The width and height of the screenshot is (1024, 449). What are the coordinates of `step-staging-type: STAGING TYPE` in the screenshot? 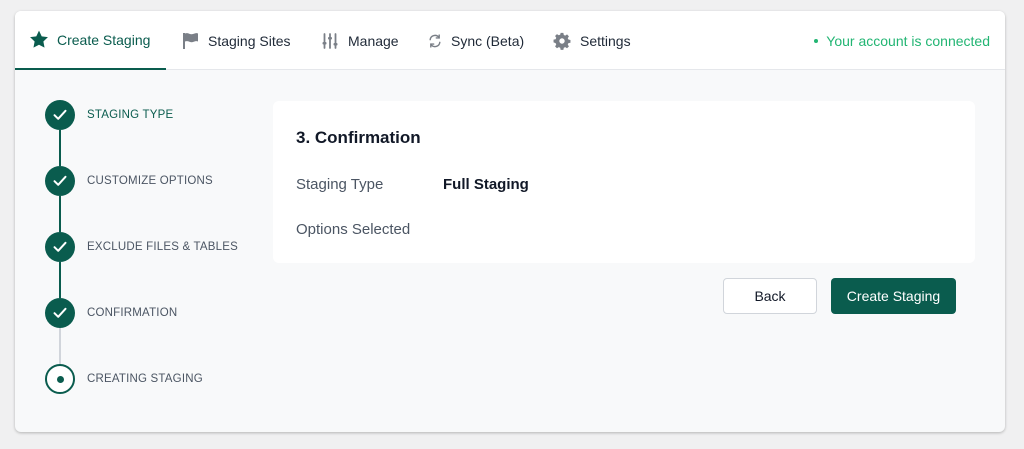 It's located at (109, 115).